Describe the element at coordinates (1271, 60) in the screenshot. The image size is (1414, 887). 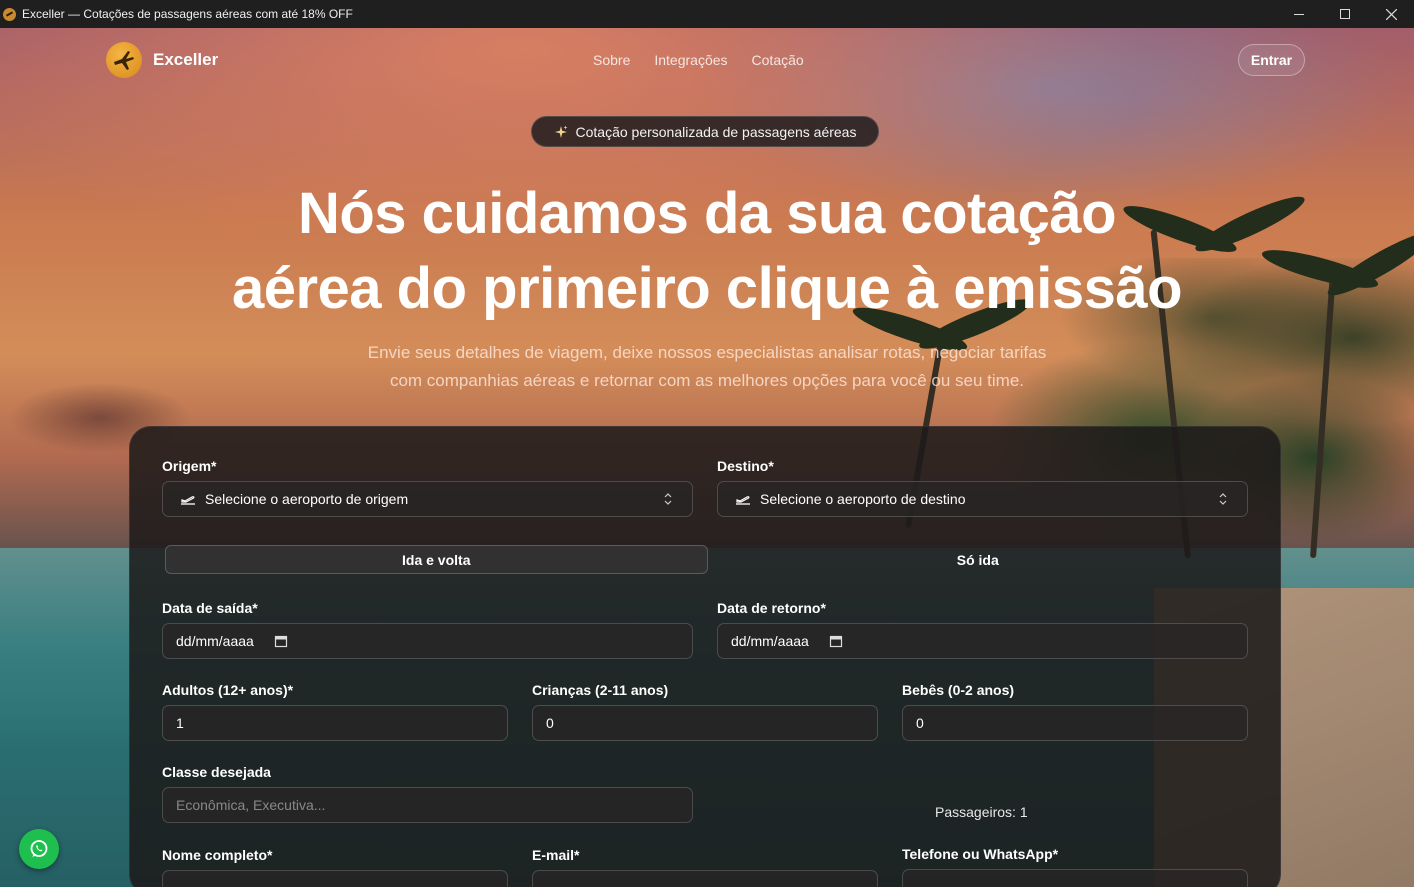
I see `login-button: Entrar` at that location.